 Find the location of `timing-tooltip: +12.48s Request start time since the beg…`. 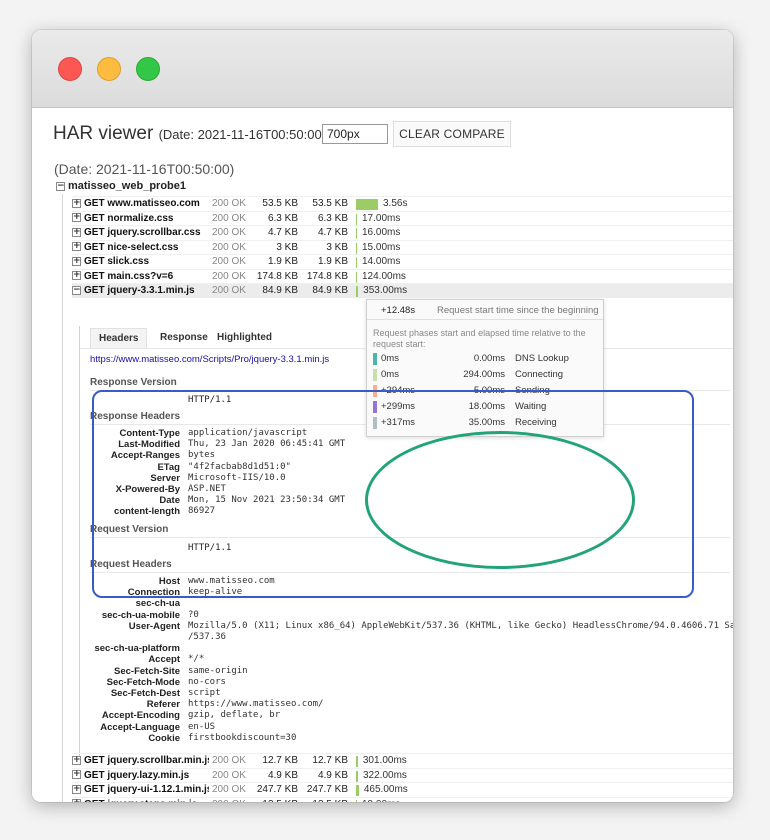

timing-tooltip: +12.48s Request start time since the beg… is located at coordinates (485, 368).